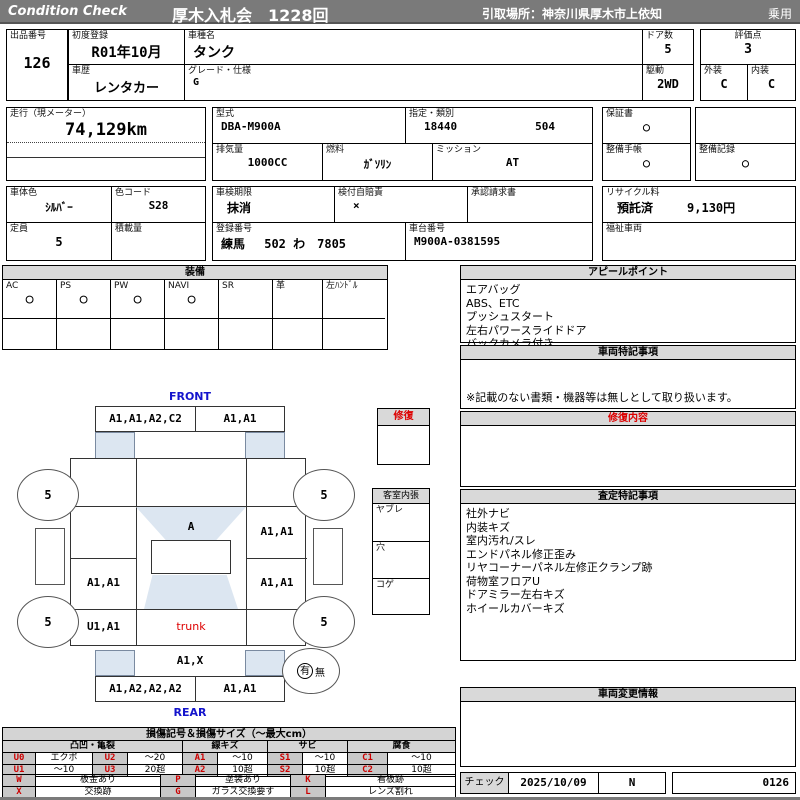 The image size is (800, 800). I want to click on change-info-body, so click(628, 705).